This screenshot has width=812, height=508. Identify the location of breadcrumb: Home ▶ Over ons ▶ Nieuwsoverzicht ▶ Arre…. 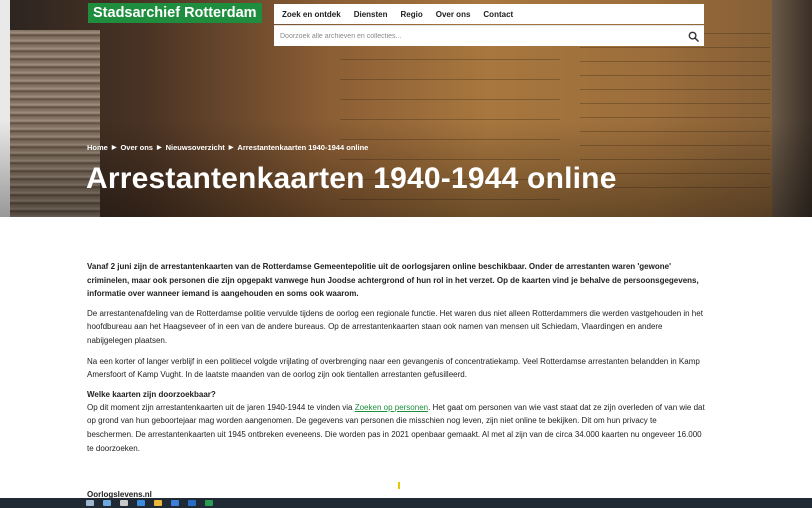
(227, 147).